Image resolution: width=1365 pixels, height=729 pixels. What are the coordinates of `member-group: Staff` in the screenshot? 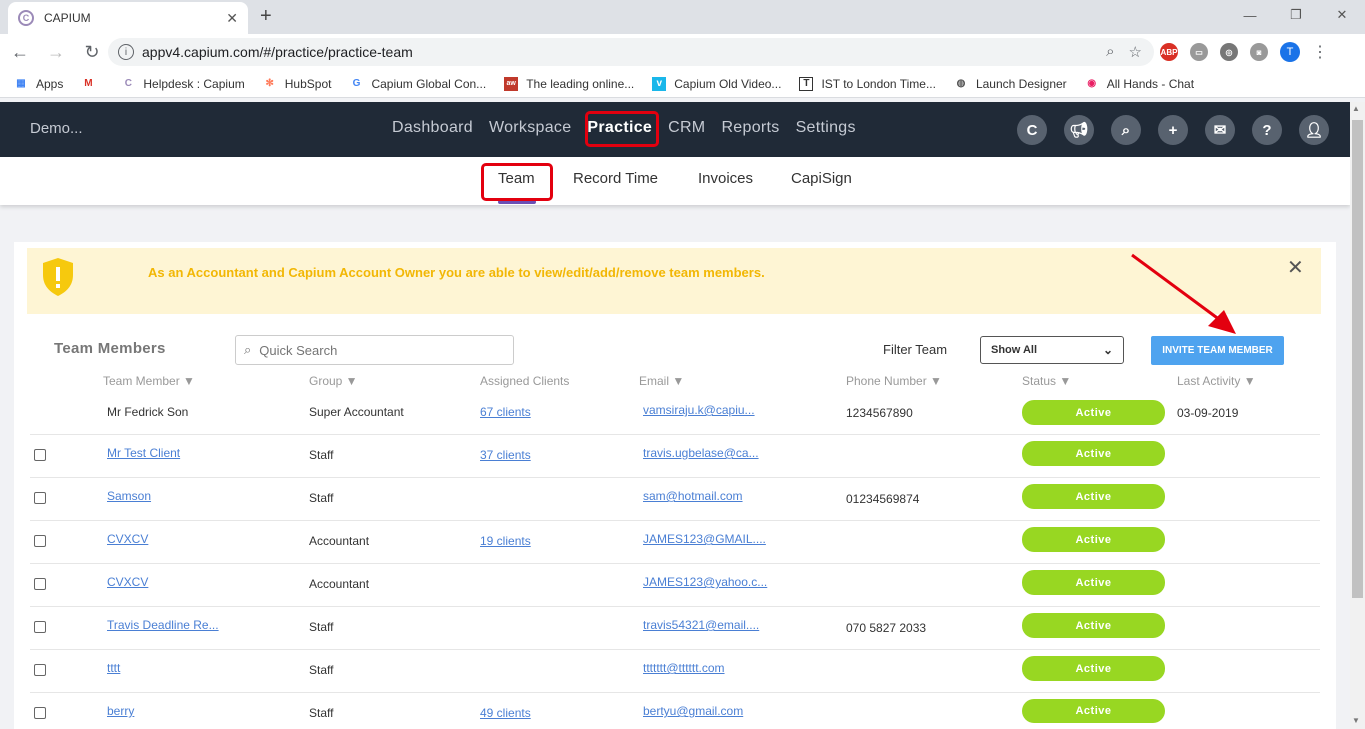 It's located at (321, 627).